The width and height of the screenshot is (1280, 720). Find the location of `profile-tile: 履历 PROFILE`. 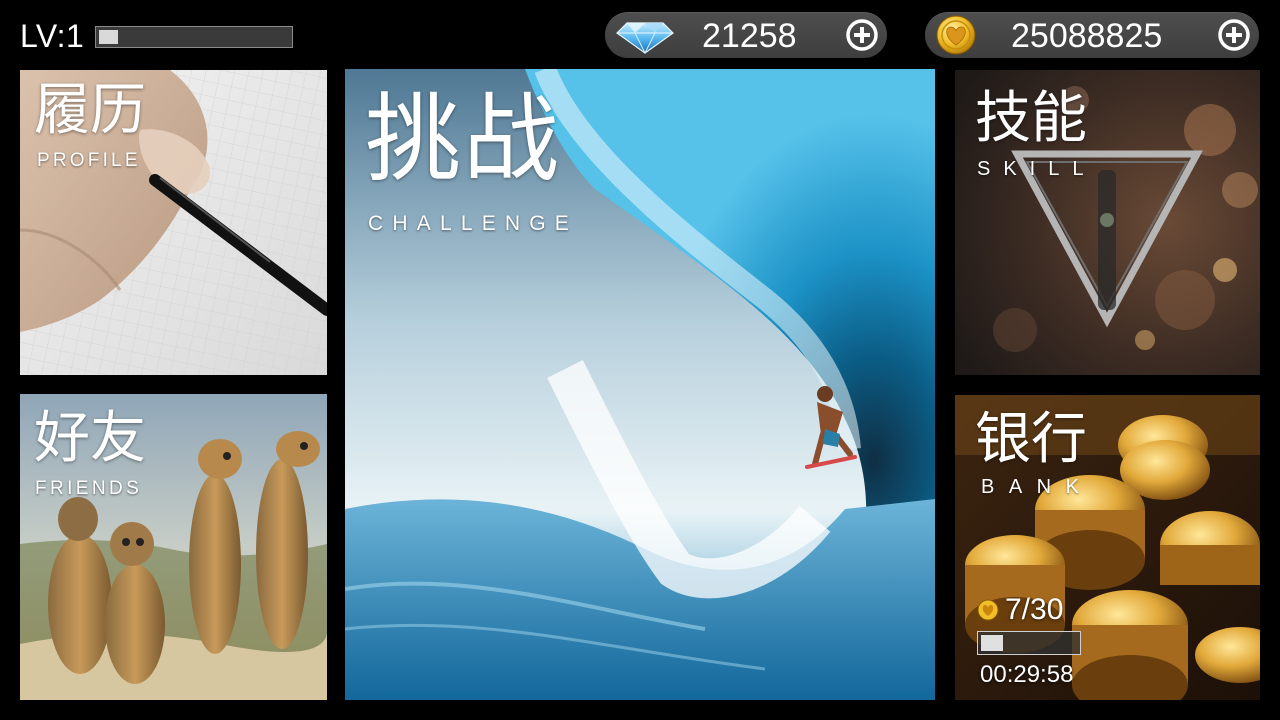

profile-tile: 履历 PROFILE is located at coordinates (173, 222).